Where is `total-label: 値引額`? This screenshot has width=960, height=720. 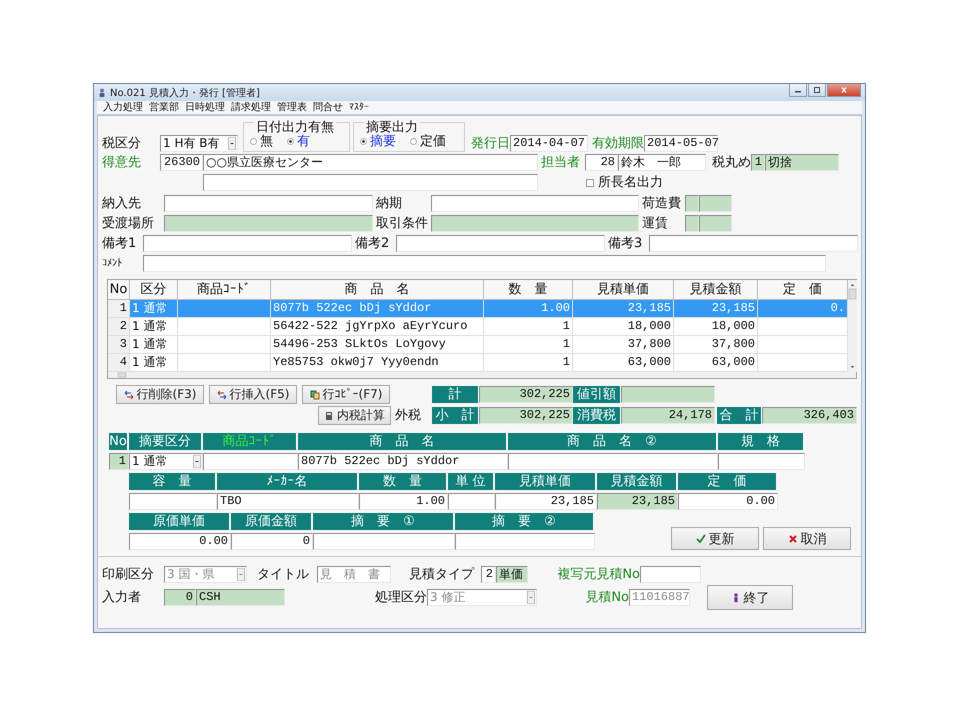 total-label: 値引額 is located at coordinates (597, 394).